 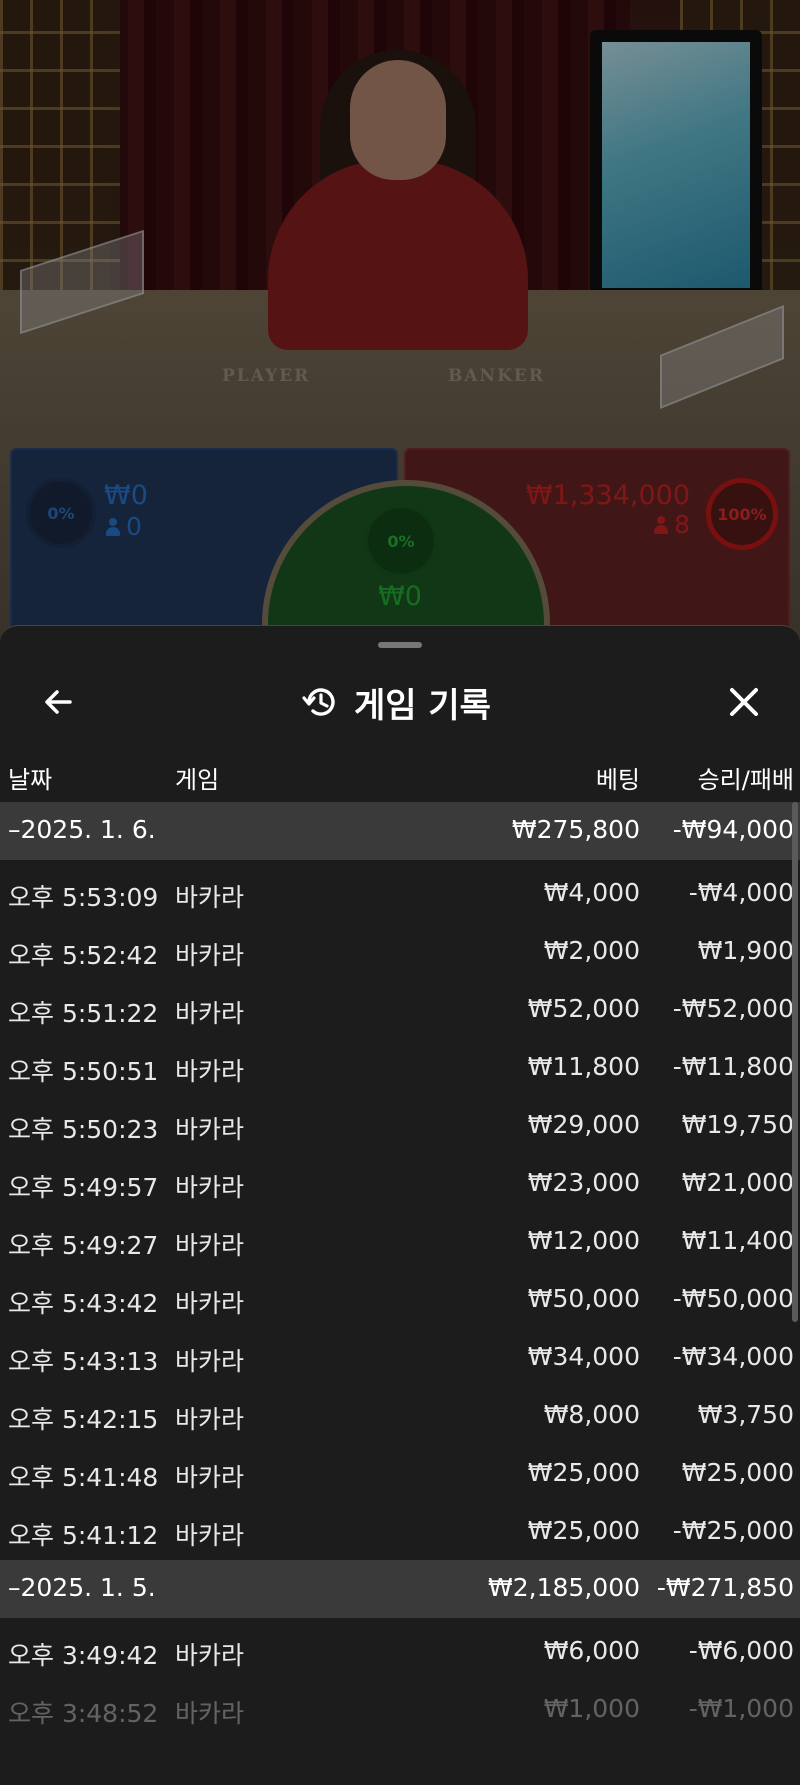 What do you see at coordinates (741, 1708) in the screenshot?
I see `row-result: -₩1,000` at bounding box center [741, 1708].